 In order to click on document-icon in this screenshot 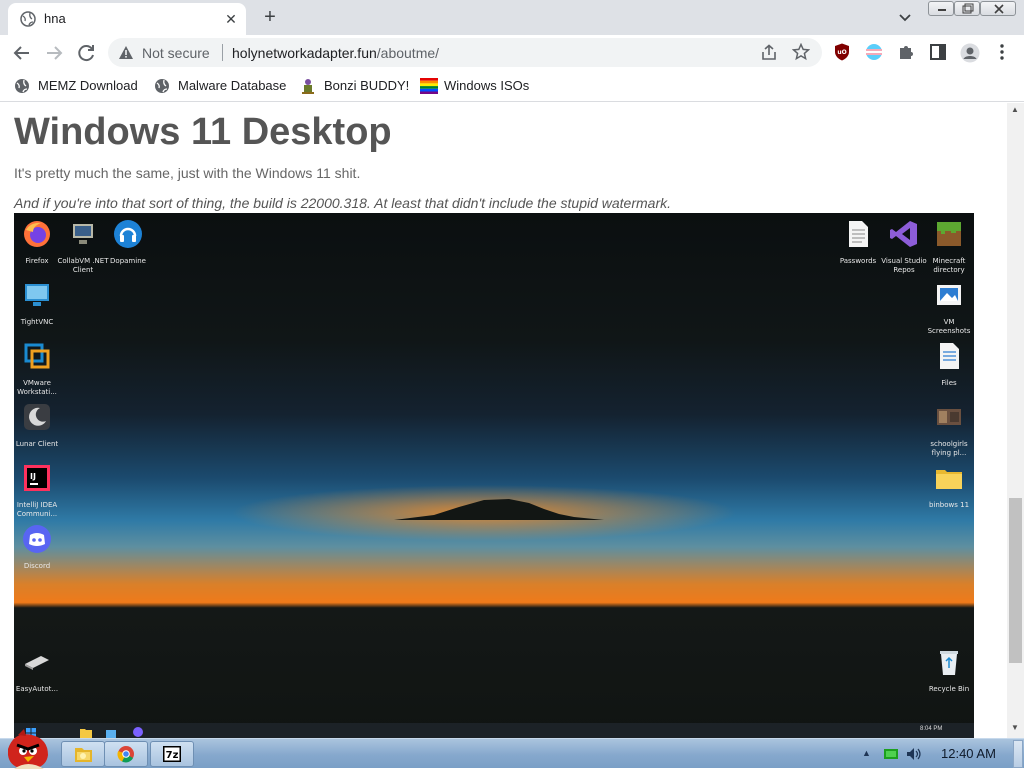, I will do `click(949, 356)`.